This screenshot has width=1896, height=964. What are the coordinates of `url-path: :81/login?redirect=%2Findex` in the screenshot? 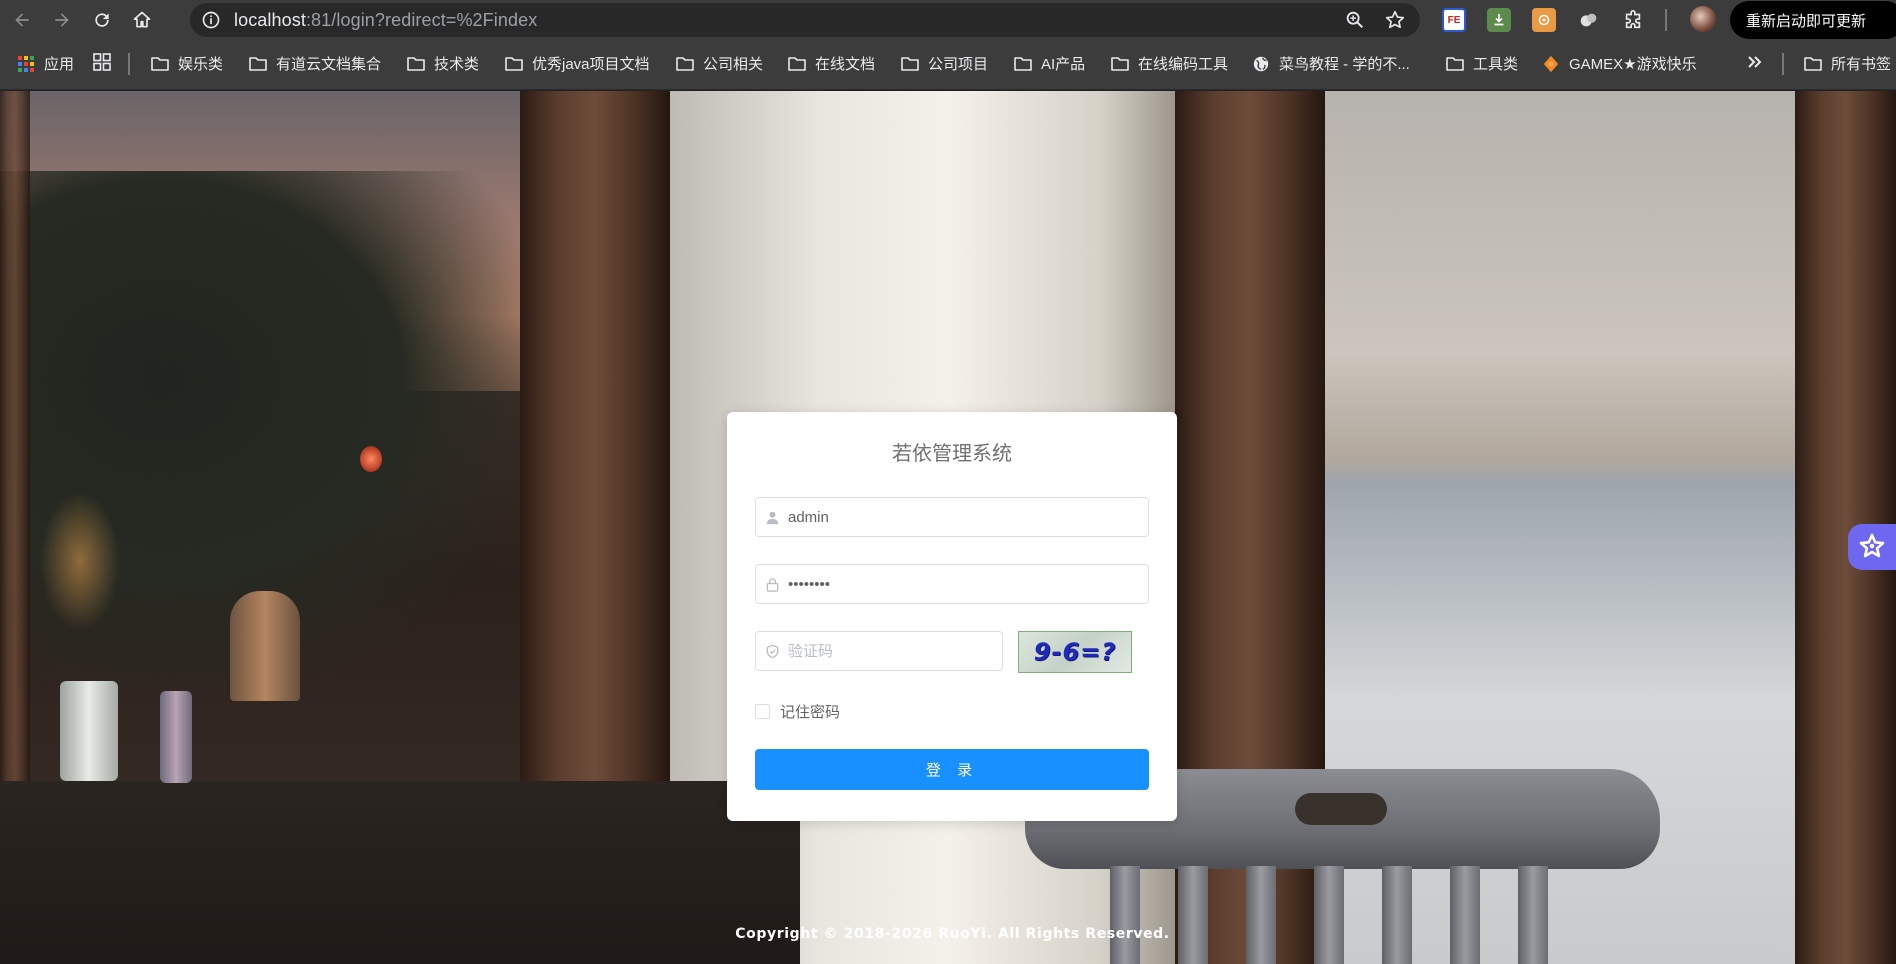 It's located at (421, 19).